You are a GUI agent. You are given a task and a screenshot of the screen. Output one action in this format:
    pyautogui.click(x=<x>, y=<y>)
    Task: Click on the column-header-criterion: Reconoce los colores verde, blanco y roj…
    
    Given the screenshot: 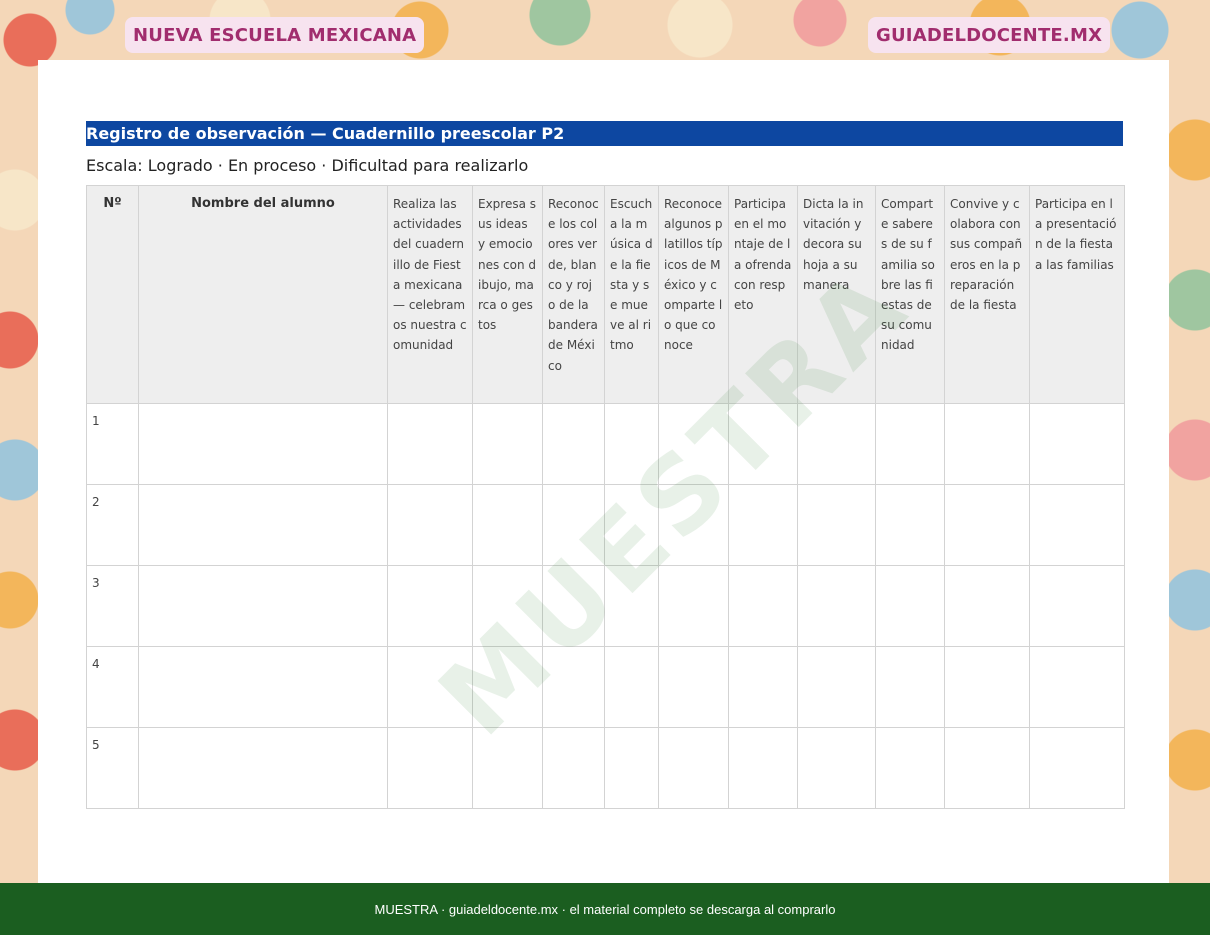 What is the action you would take?
    pyautogui.click(x=573, y=294)
    